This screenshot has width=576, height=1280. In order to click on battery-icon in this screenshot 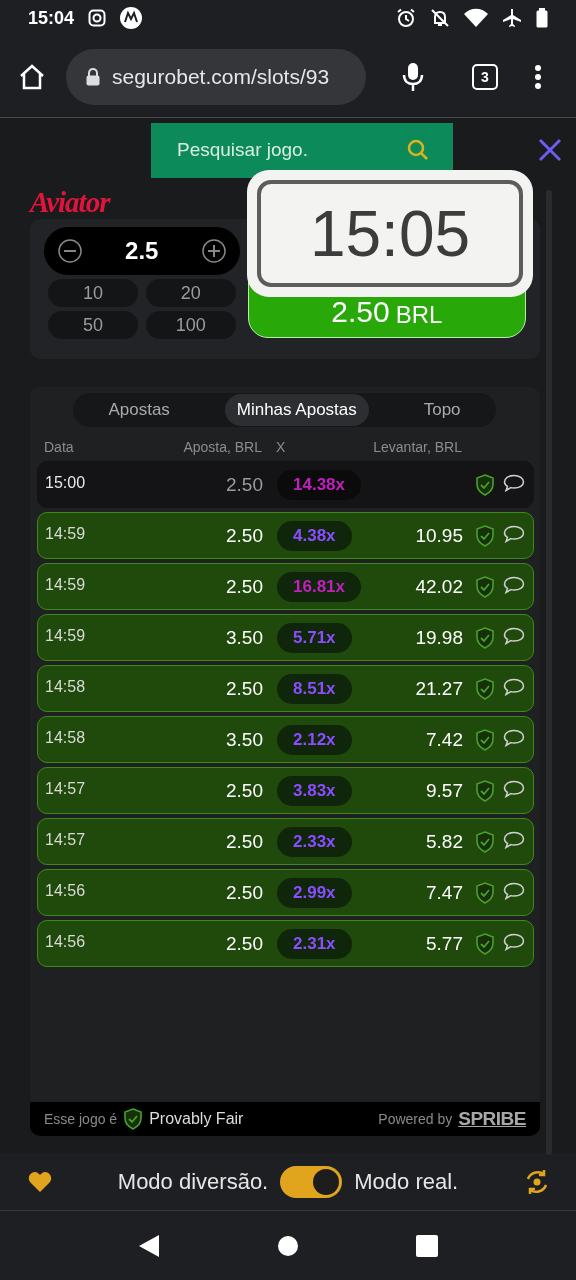, I will do `click(542, 18)`.